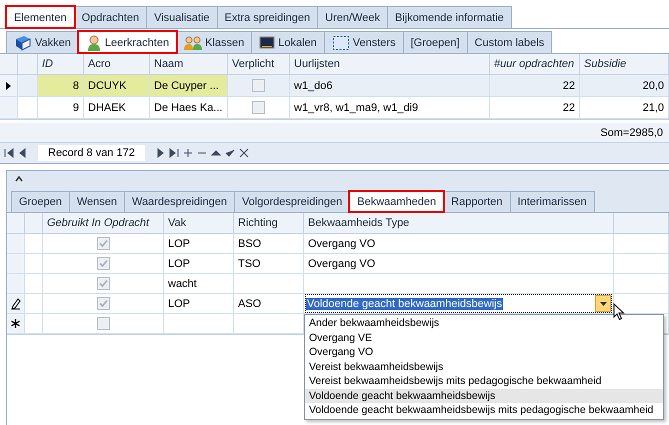 The height and width of the screenshot is (425, 669). I want to click on tab-label: [Groepen], so click(435, 42).